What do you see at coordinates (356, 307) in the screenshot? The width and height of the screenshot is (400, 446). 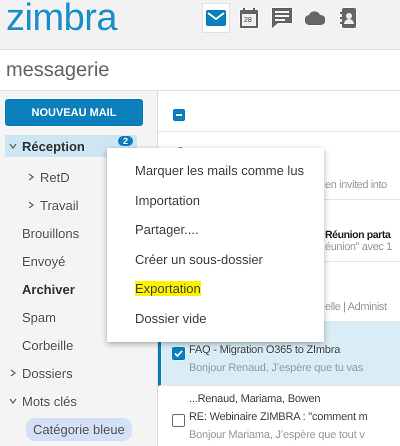 I see `message-preview: elle | Administ` at bounding box center [356, 307].